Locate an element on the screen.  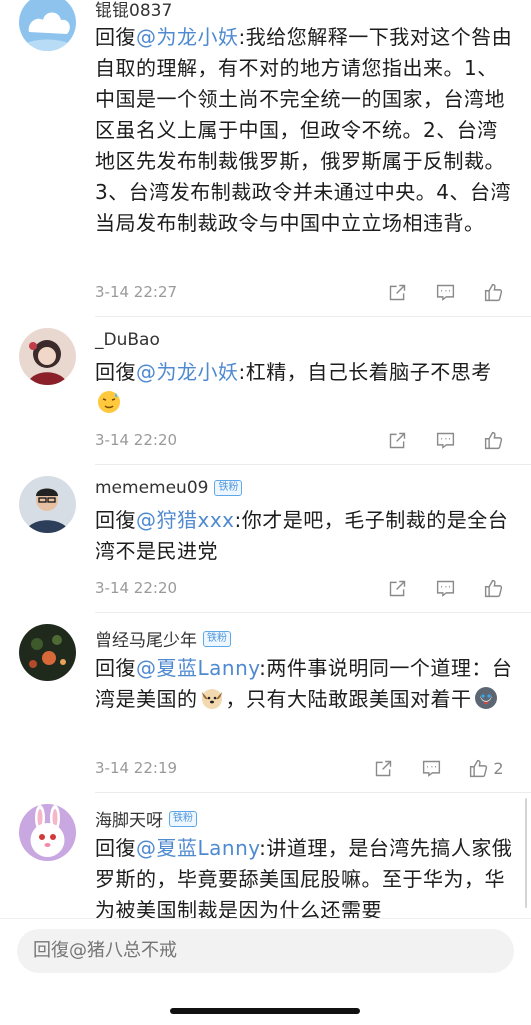
username: mememeu09 铁粉 is located at coordinates (169, 488).